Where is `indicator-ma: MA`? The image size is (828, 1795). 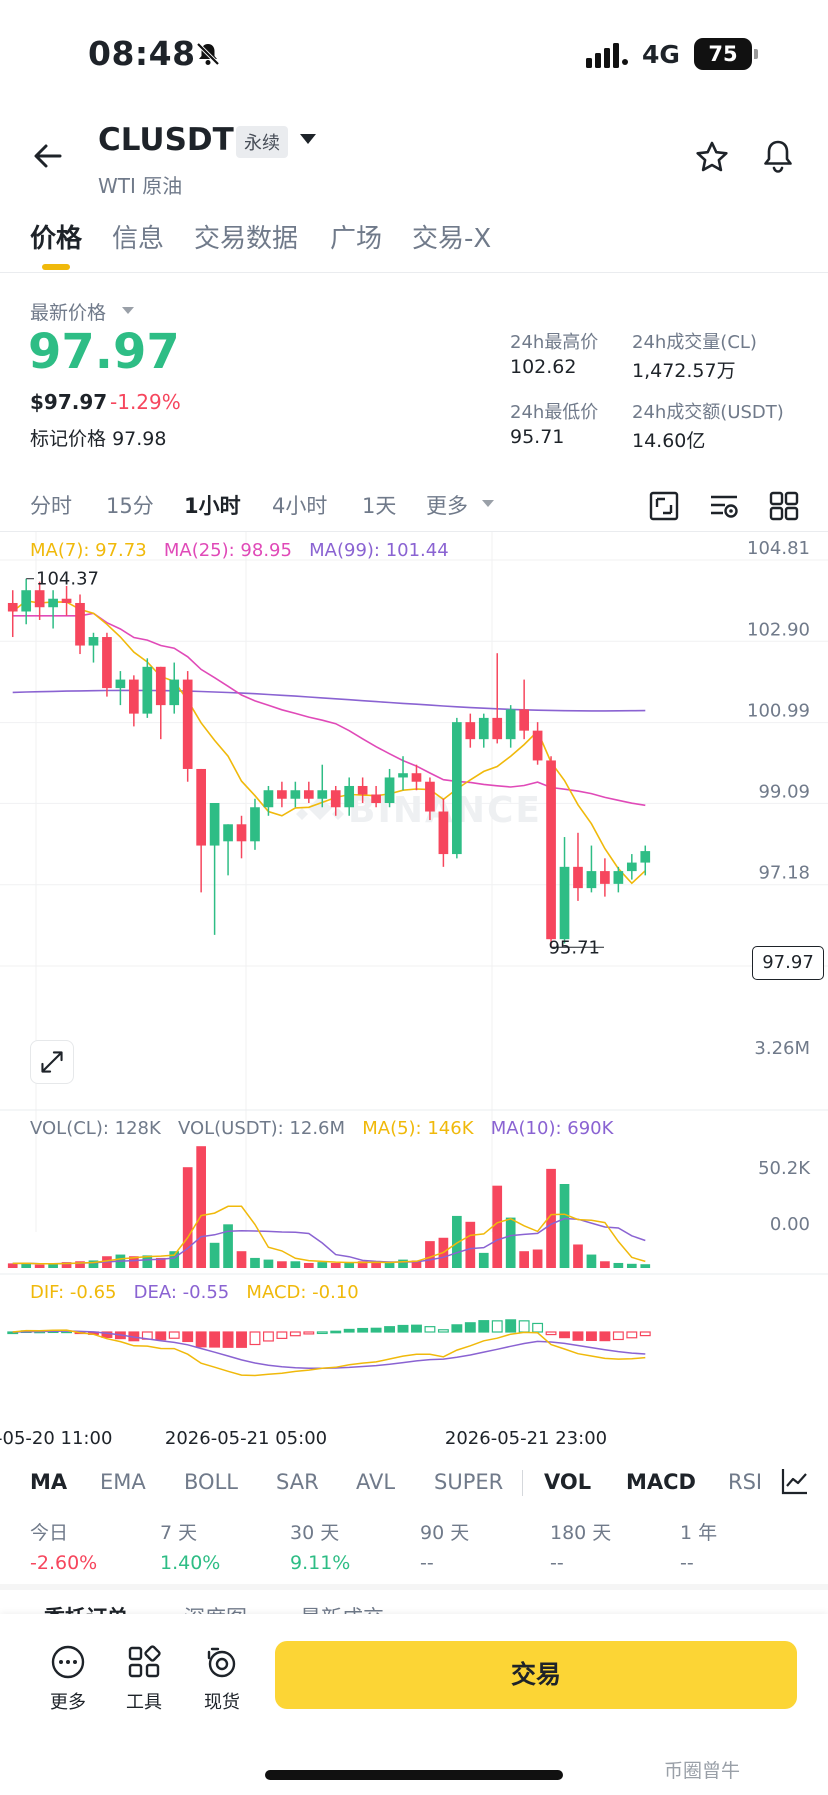 indicator-ma: MA is located at coordinates (48, 1482).